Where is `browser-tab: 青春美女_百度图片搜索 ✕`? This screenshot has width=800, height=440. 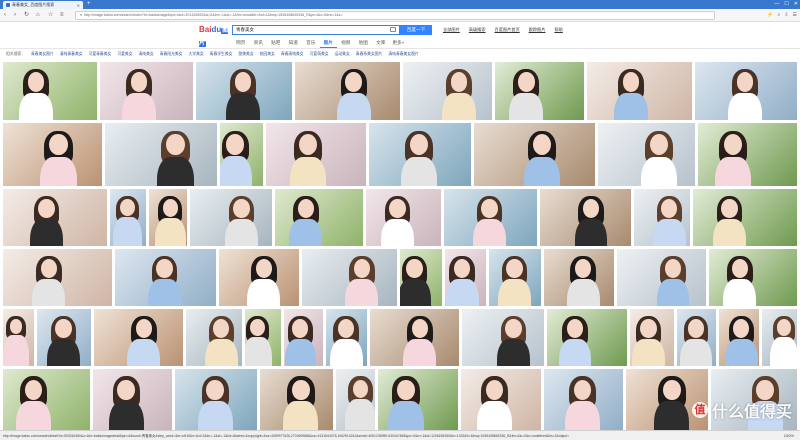
browser-tab: 青春美女_百度图片搜索 ✕ is located at coordinates (43, 5).